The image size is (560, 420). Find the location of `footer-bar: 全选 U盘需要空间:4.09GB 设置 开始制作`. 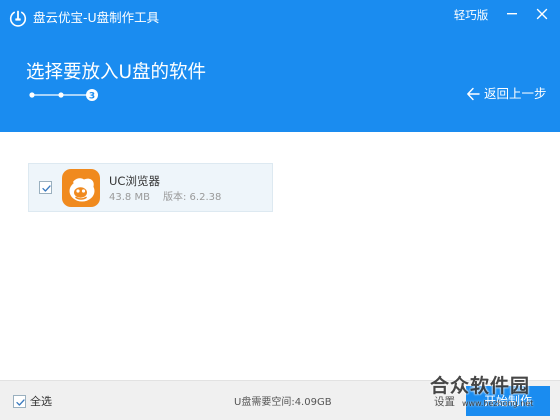

footer-bar: 全选 U盘需要空间:4.09GB 设置 开始制作 is located at coordinates (280, 400).